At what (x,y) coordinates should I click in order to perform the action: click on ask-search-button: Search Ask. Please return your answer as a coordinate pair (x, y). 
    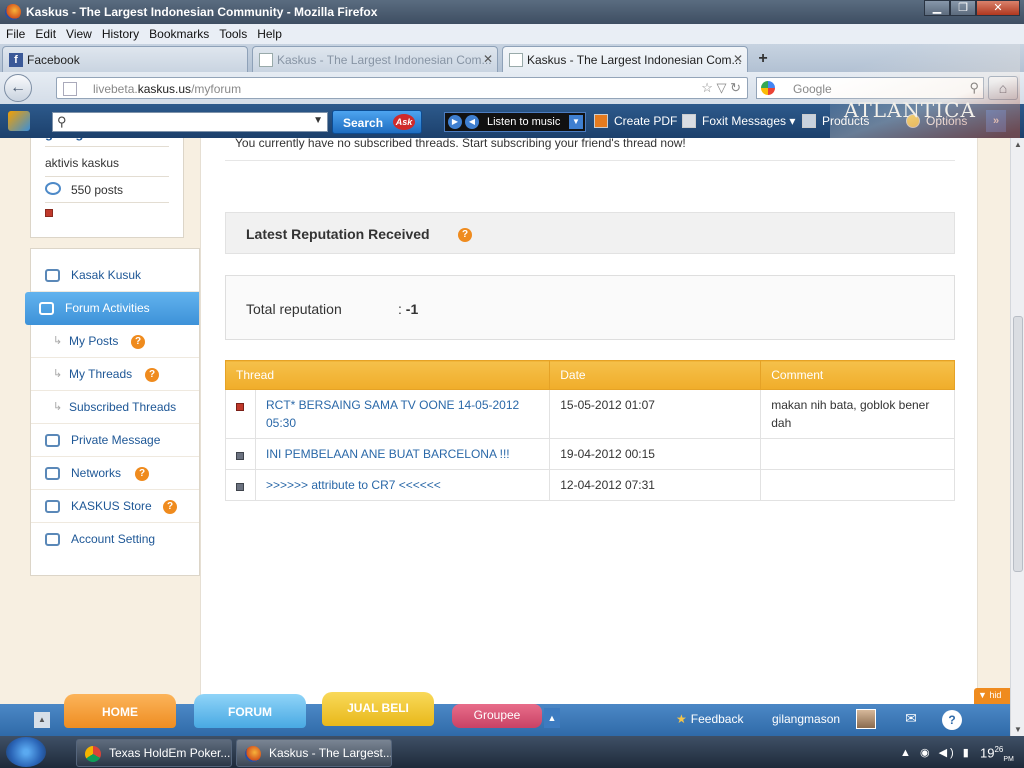
    Looking at the image, I should click on (377, 122).